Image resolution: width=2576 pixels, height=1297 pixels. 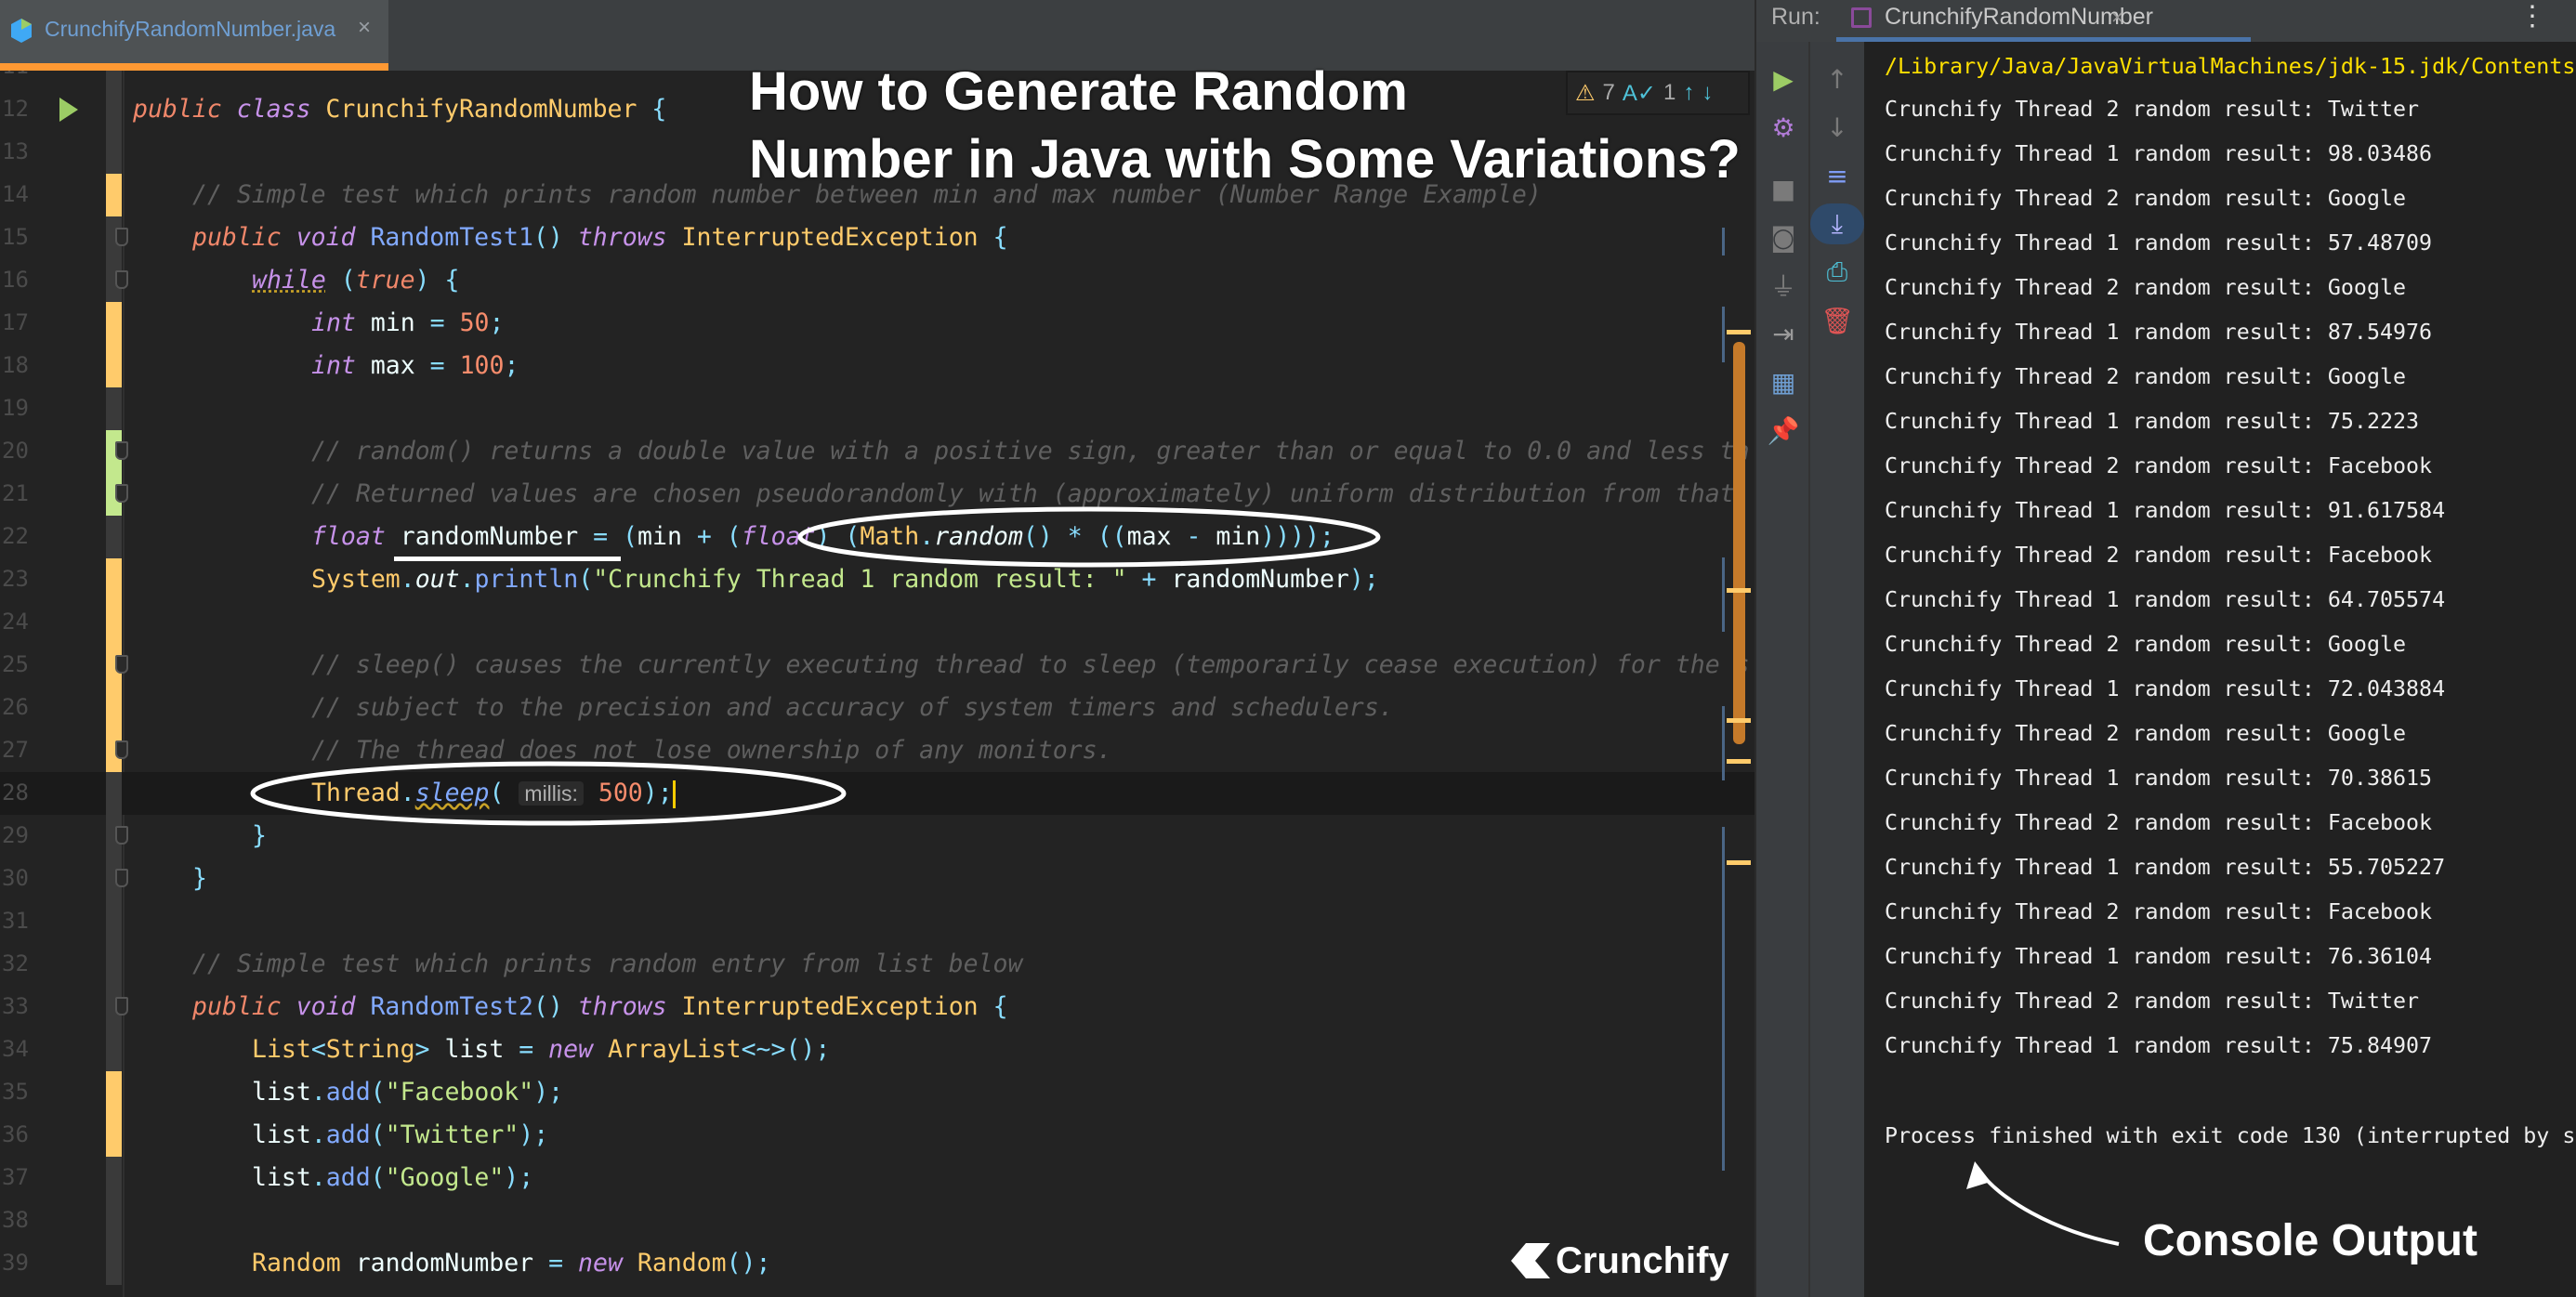 I want to click on line-number: 30, so click(x=15, y=878).